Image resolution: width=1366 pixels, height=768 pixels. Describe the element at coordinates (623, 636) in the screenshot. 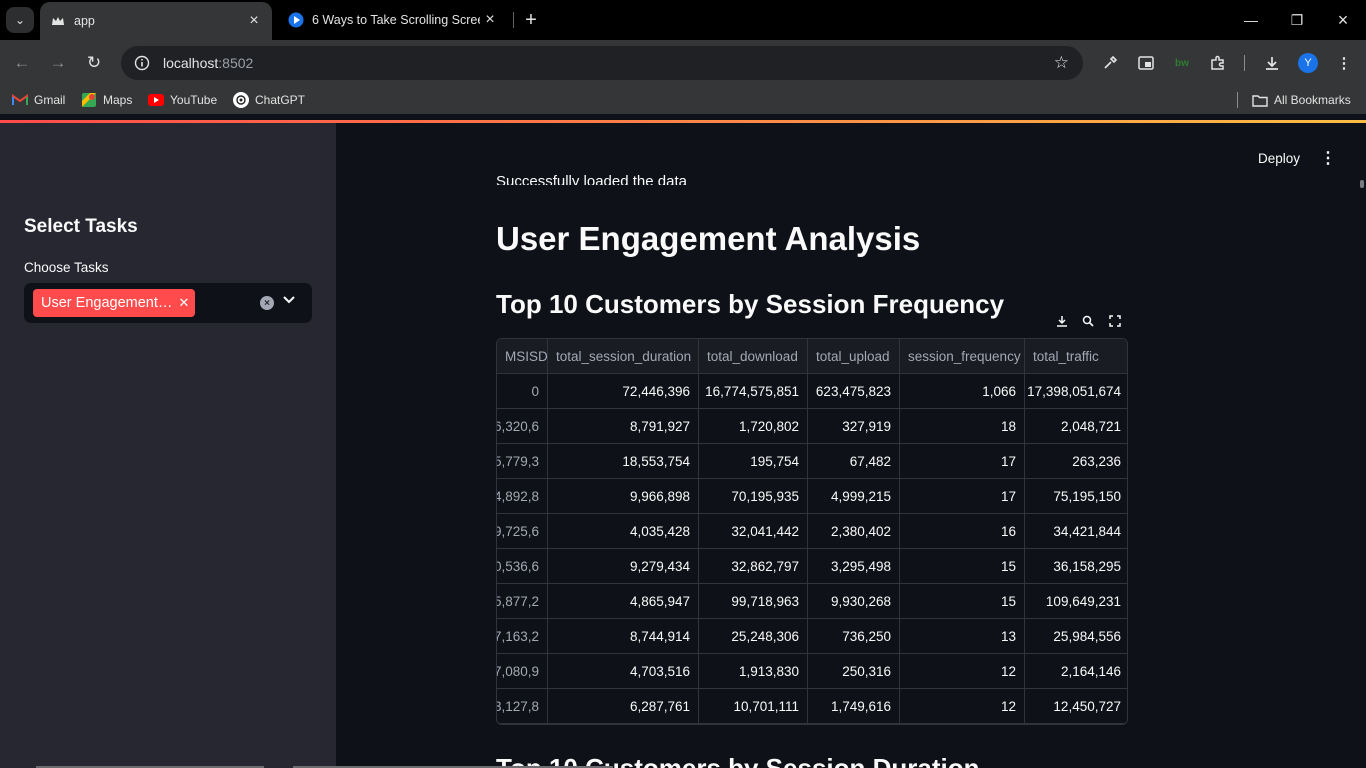

I see `table-cell: 8,744,914` at that location.